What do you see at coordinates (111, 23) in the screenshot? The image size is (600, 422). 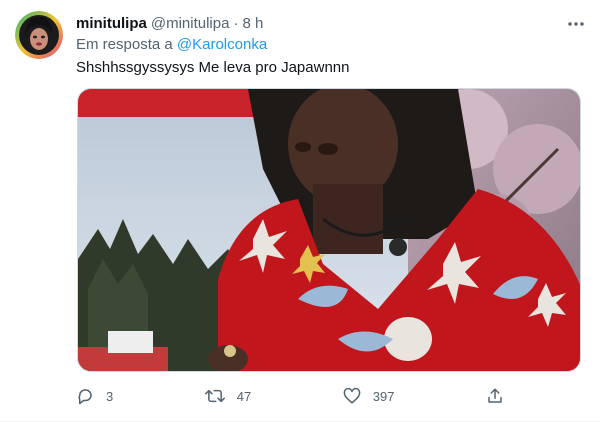 I see `display-name: minitulipa` at bounding box center [111, 23].